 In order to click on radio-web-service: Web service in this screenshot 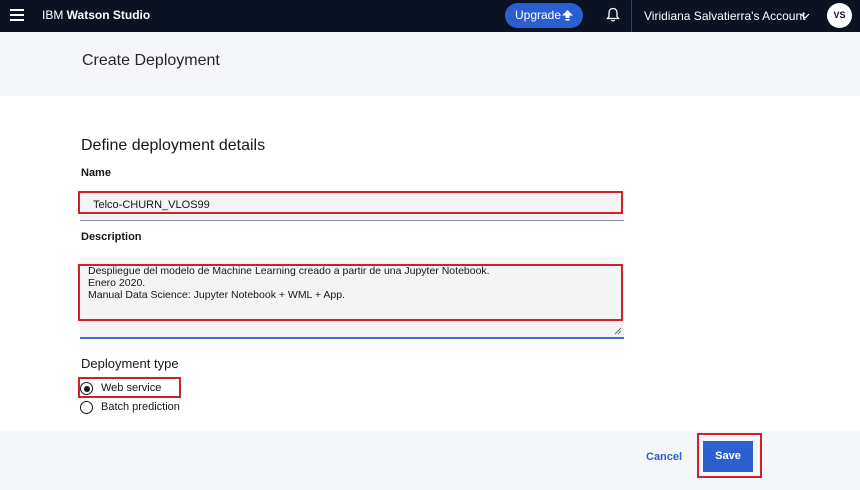, I will do `click(130, 389)`.